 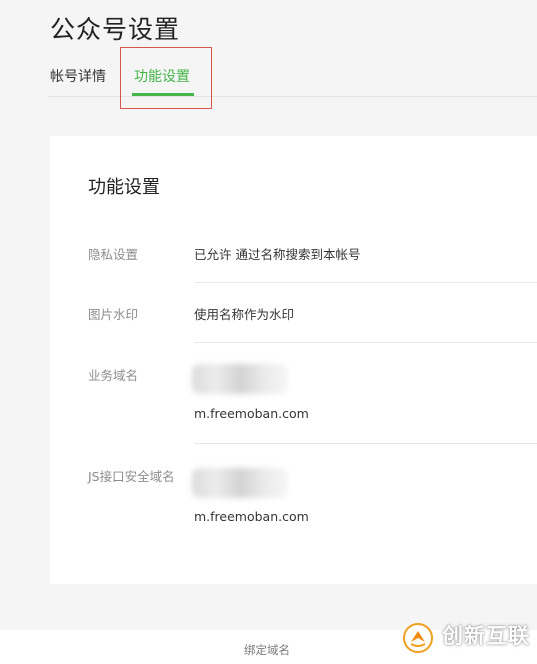 I want to click on image-watermark-label: 图片水印, so click(x=113, y=314).